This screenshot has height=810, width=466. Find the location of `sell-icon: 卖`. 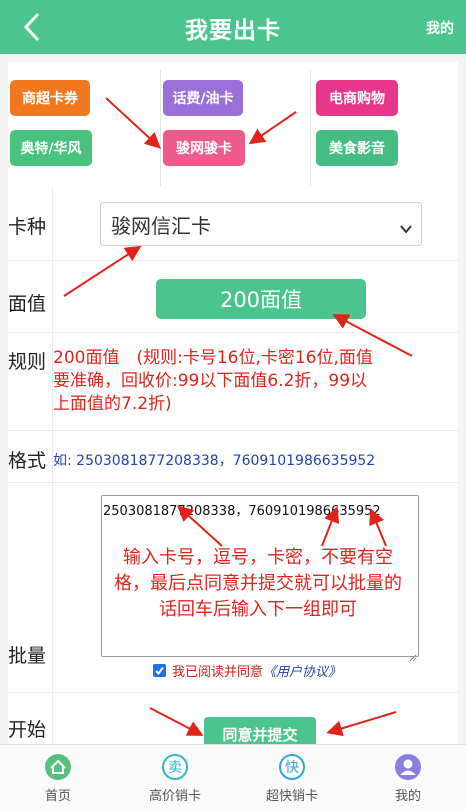

sell-icon: 卖 is located at coordinates (175, 767).